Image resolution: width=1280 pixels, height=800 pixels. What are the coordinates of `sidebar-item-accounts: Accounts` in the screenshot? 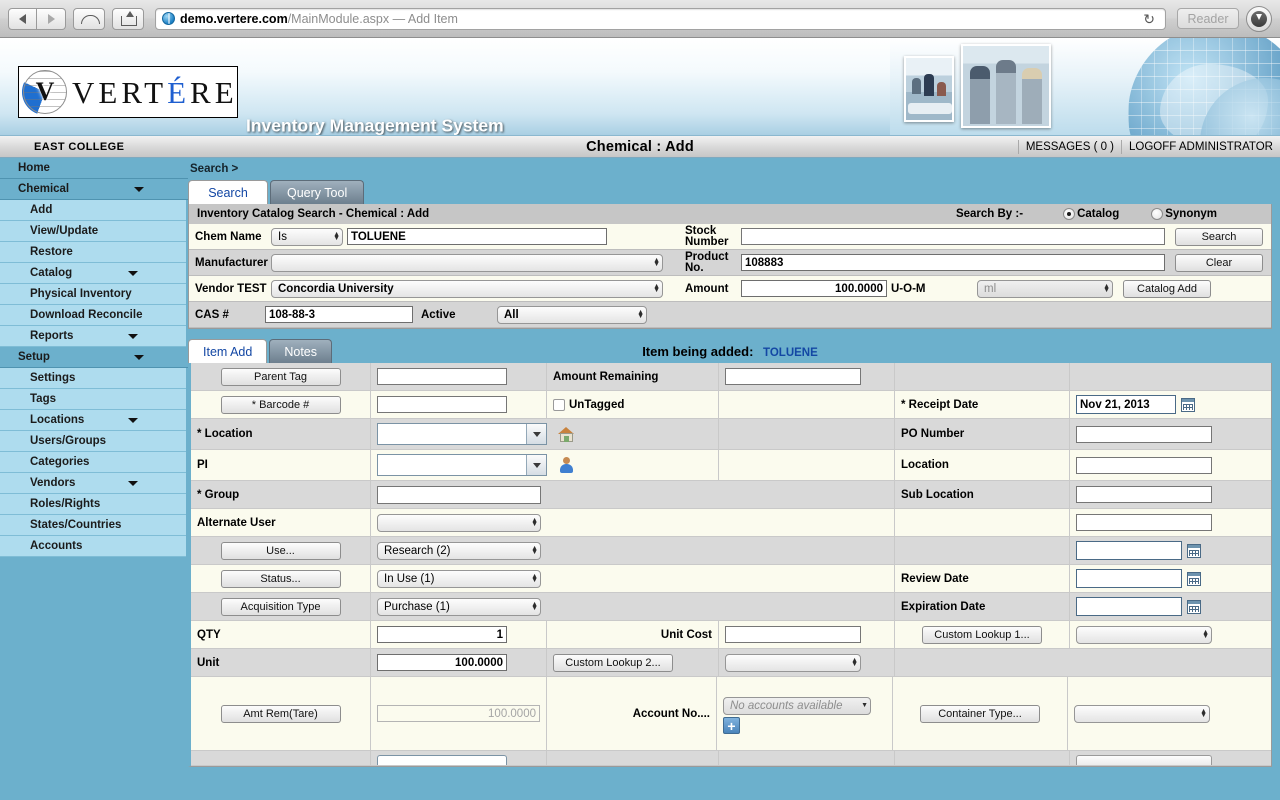 It's located at (93, 546).